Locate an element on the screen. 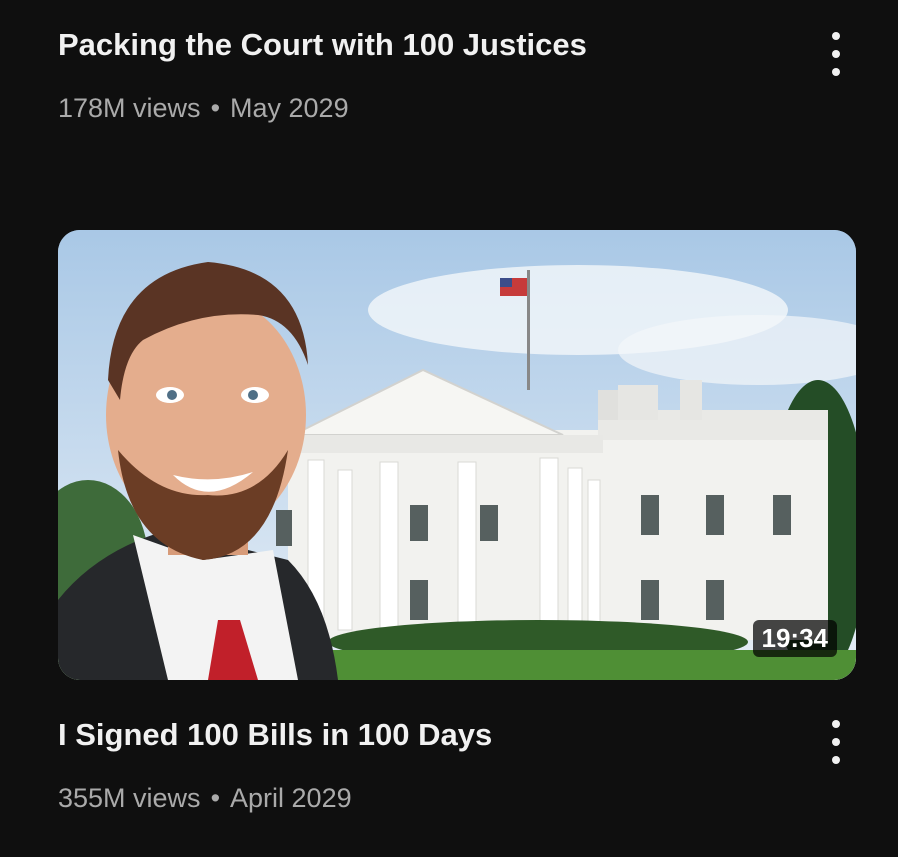  duration-badge: 19:34 is located at coordinates (794, 638).